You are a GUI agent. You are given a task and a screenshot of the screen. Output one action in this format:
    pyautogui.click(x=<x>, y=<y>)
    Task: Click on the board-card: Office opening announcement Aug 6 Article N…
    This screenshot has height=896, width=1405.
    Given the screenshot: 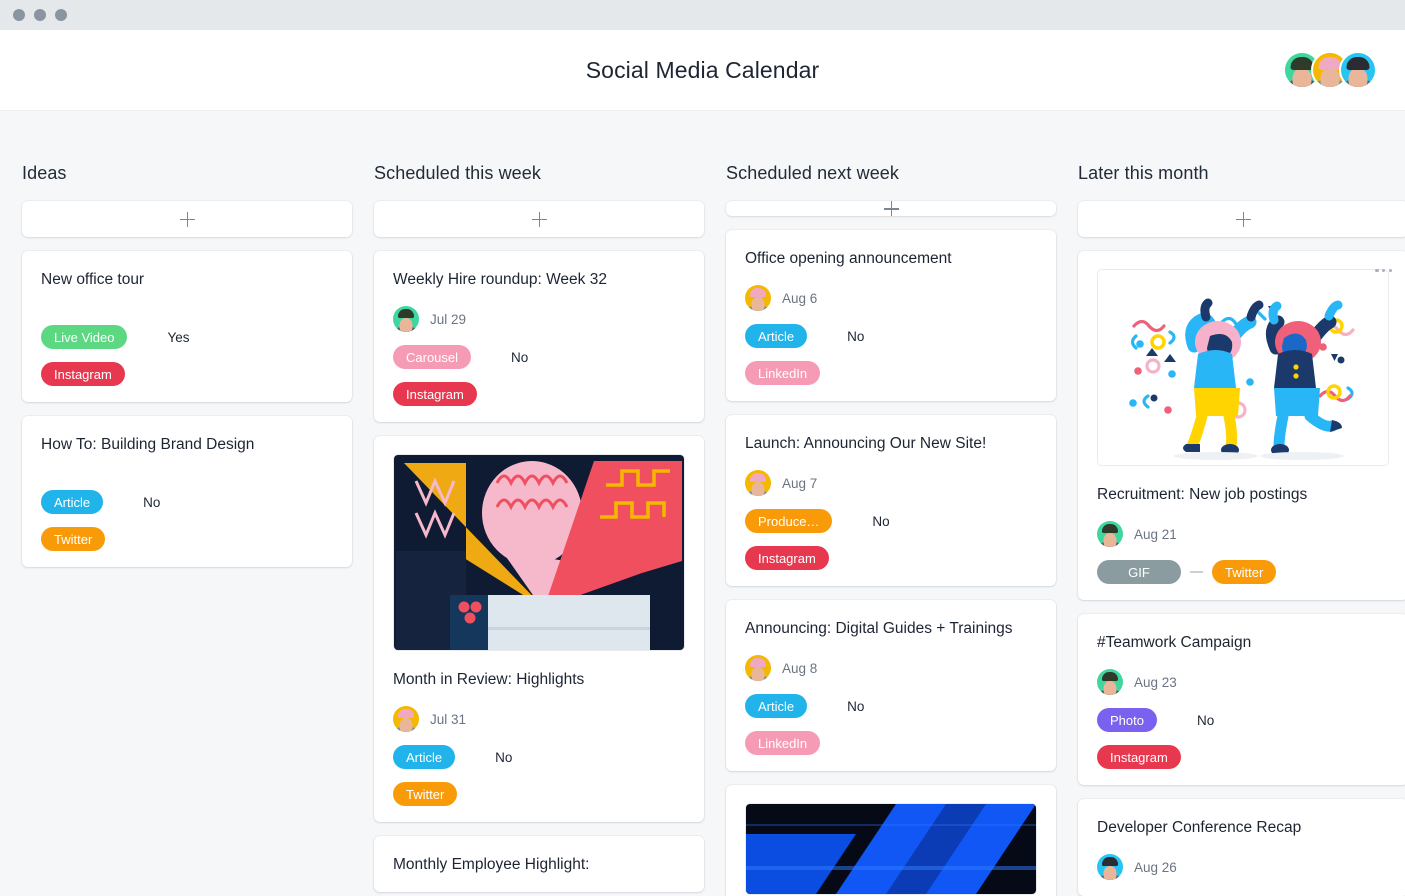 What is the action you would take?
    pyautogui.click(x=891, y=315)
    